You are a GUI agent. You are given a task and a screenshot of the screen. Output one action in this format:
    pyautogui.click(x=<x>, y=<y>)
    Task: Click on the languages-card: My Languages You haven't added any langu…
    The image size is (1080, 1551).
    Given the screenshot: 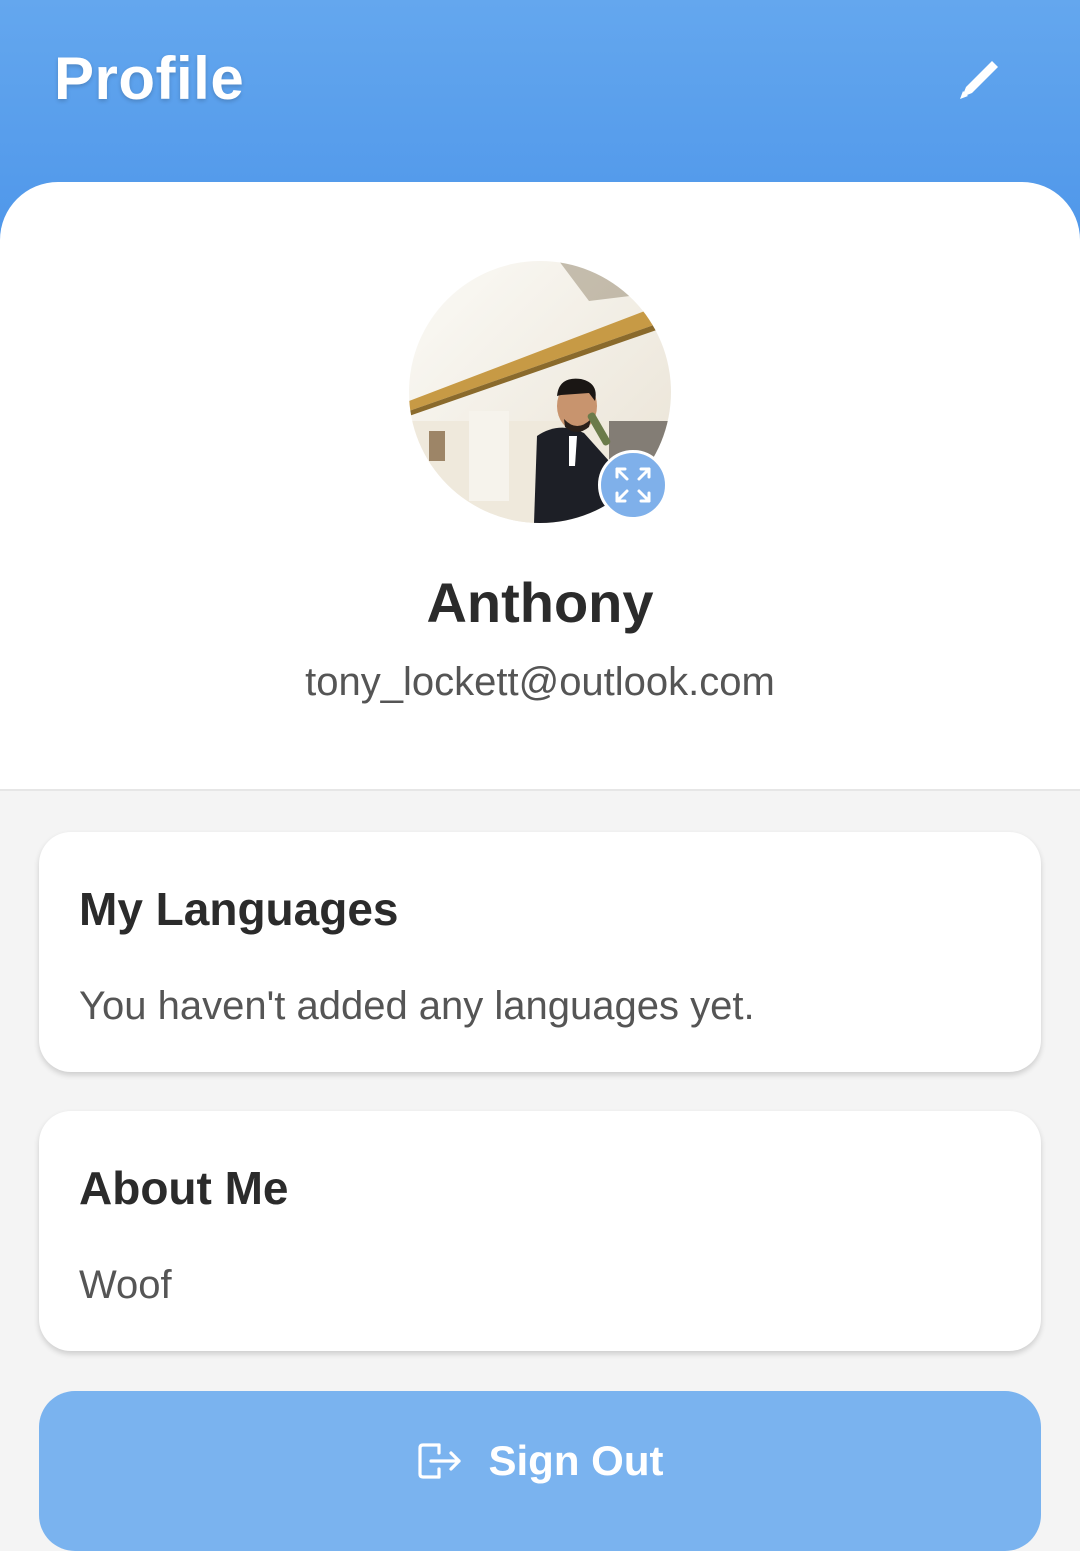 What is the action you would take?
    pyautogui.click(x=540, y=952)
    